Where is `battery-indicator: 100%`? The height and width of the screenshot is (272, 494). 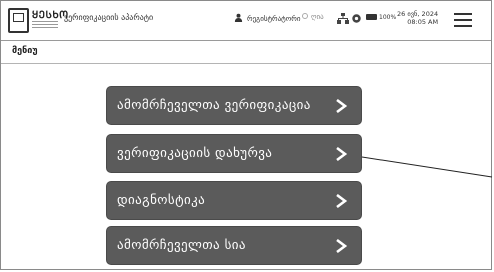 battery-indicator: 100% is located at coordinates (381, 17).